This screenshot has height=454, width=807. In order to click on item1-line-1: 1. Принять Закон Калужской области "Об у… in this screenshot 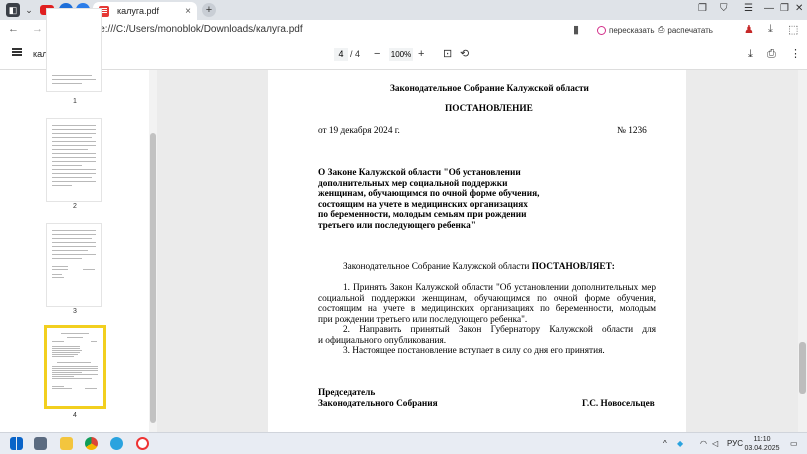, I will do `click(499, 288)`.